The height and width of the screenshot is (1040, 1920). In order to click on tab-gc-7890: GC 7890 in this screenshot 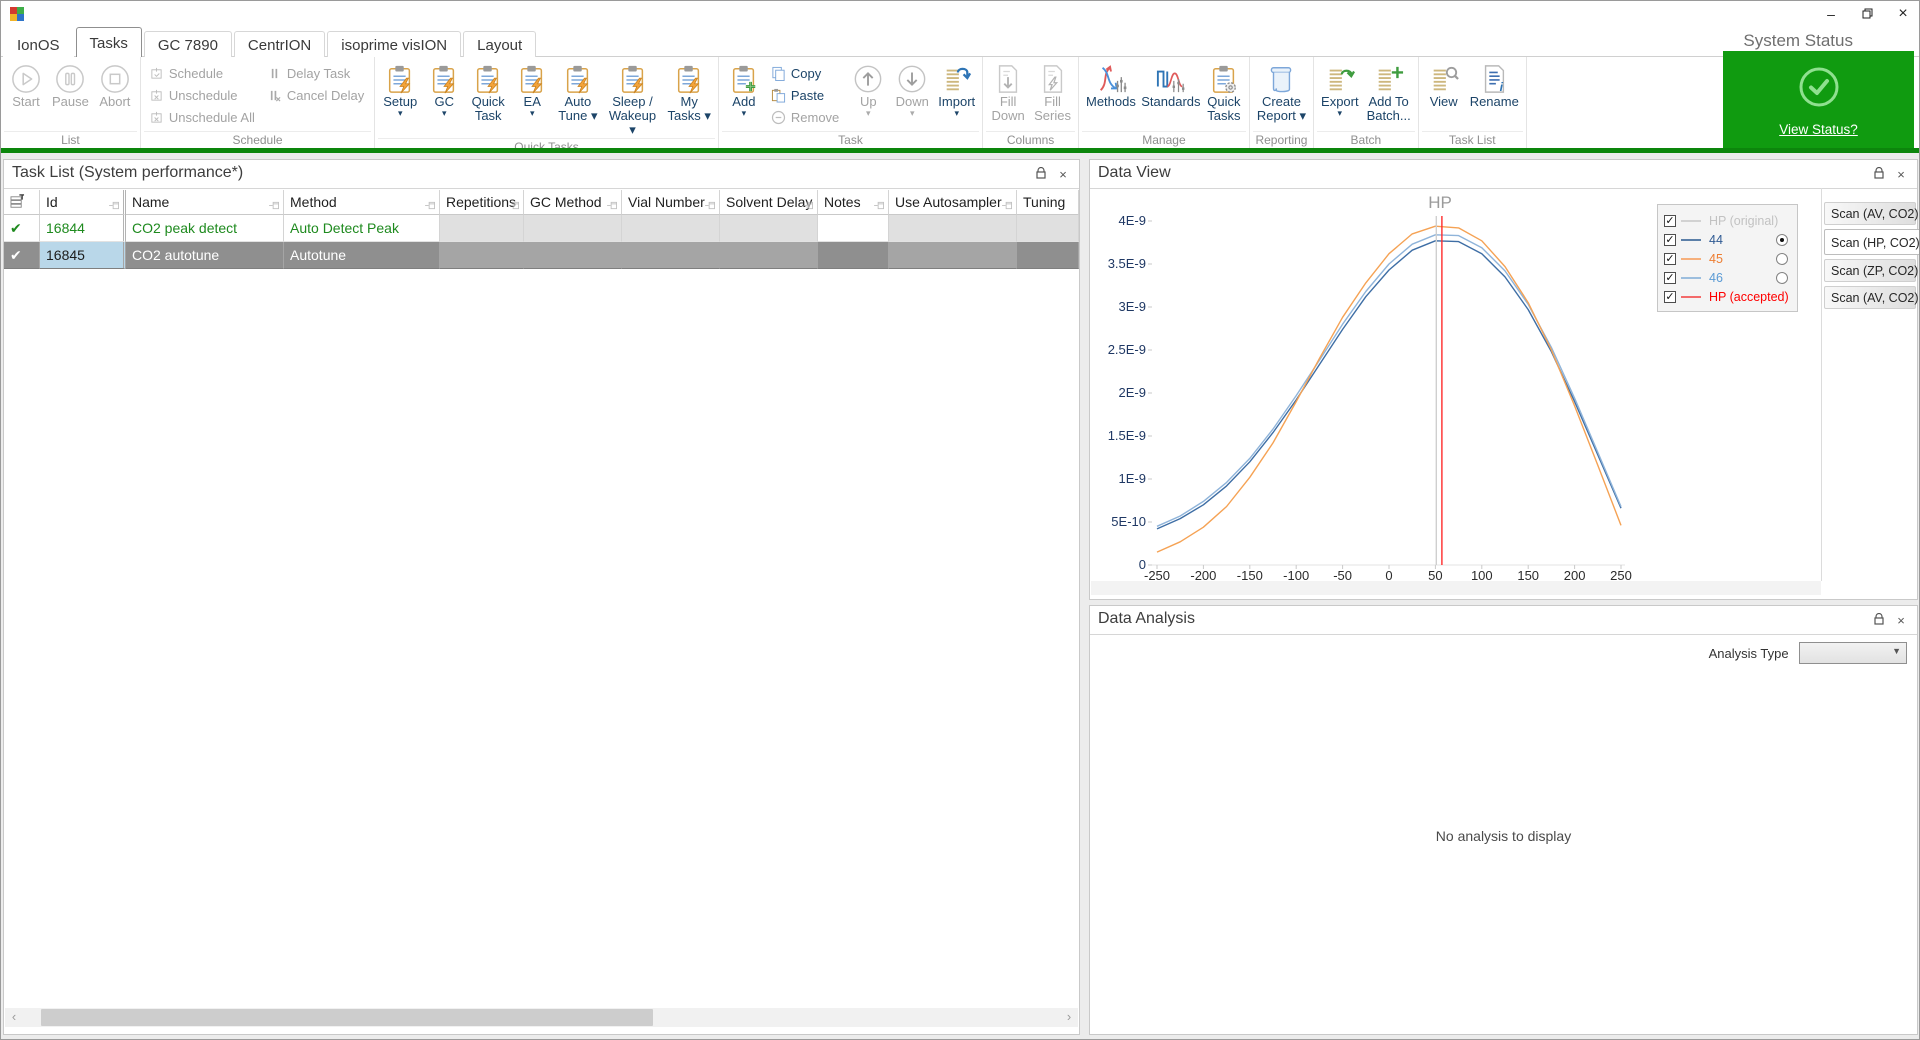, I will do `click(187, 45)`.